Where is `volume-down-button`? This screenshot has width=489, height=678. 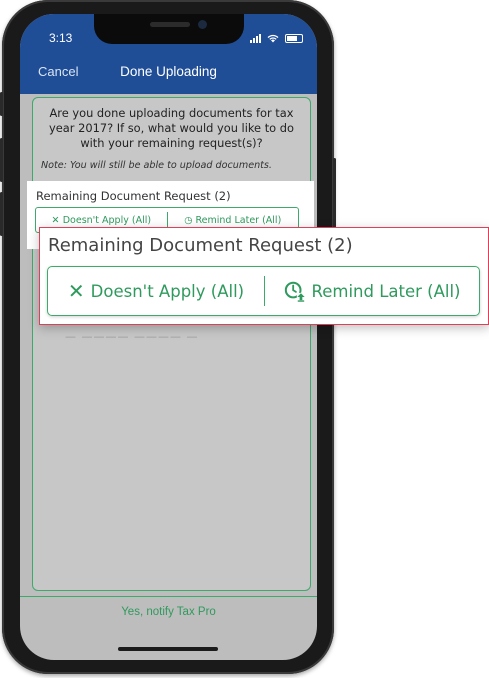 volume-down-button is located at coordinates (1, 214).